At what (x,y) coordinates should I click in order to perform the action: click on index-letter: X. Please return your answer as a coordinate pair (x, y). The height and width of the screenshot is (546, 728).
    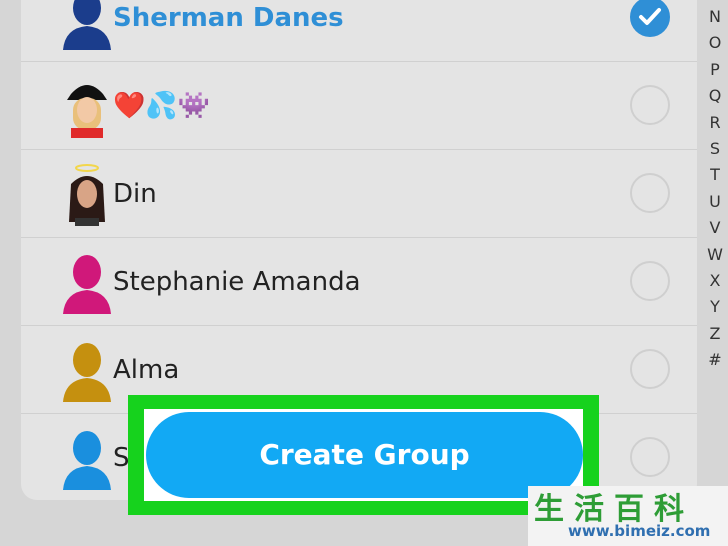
    Looking at the image, I should click on (715, 281).